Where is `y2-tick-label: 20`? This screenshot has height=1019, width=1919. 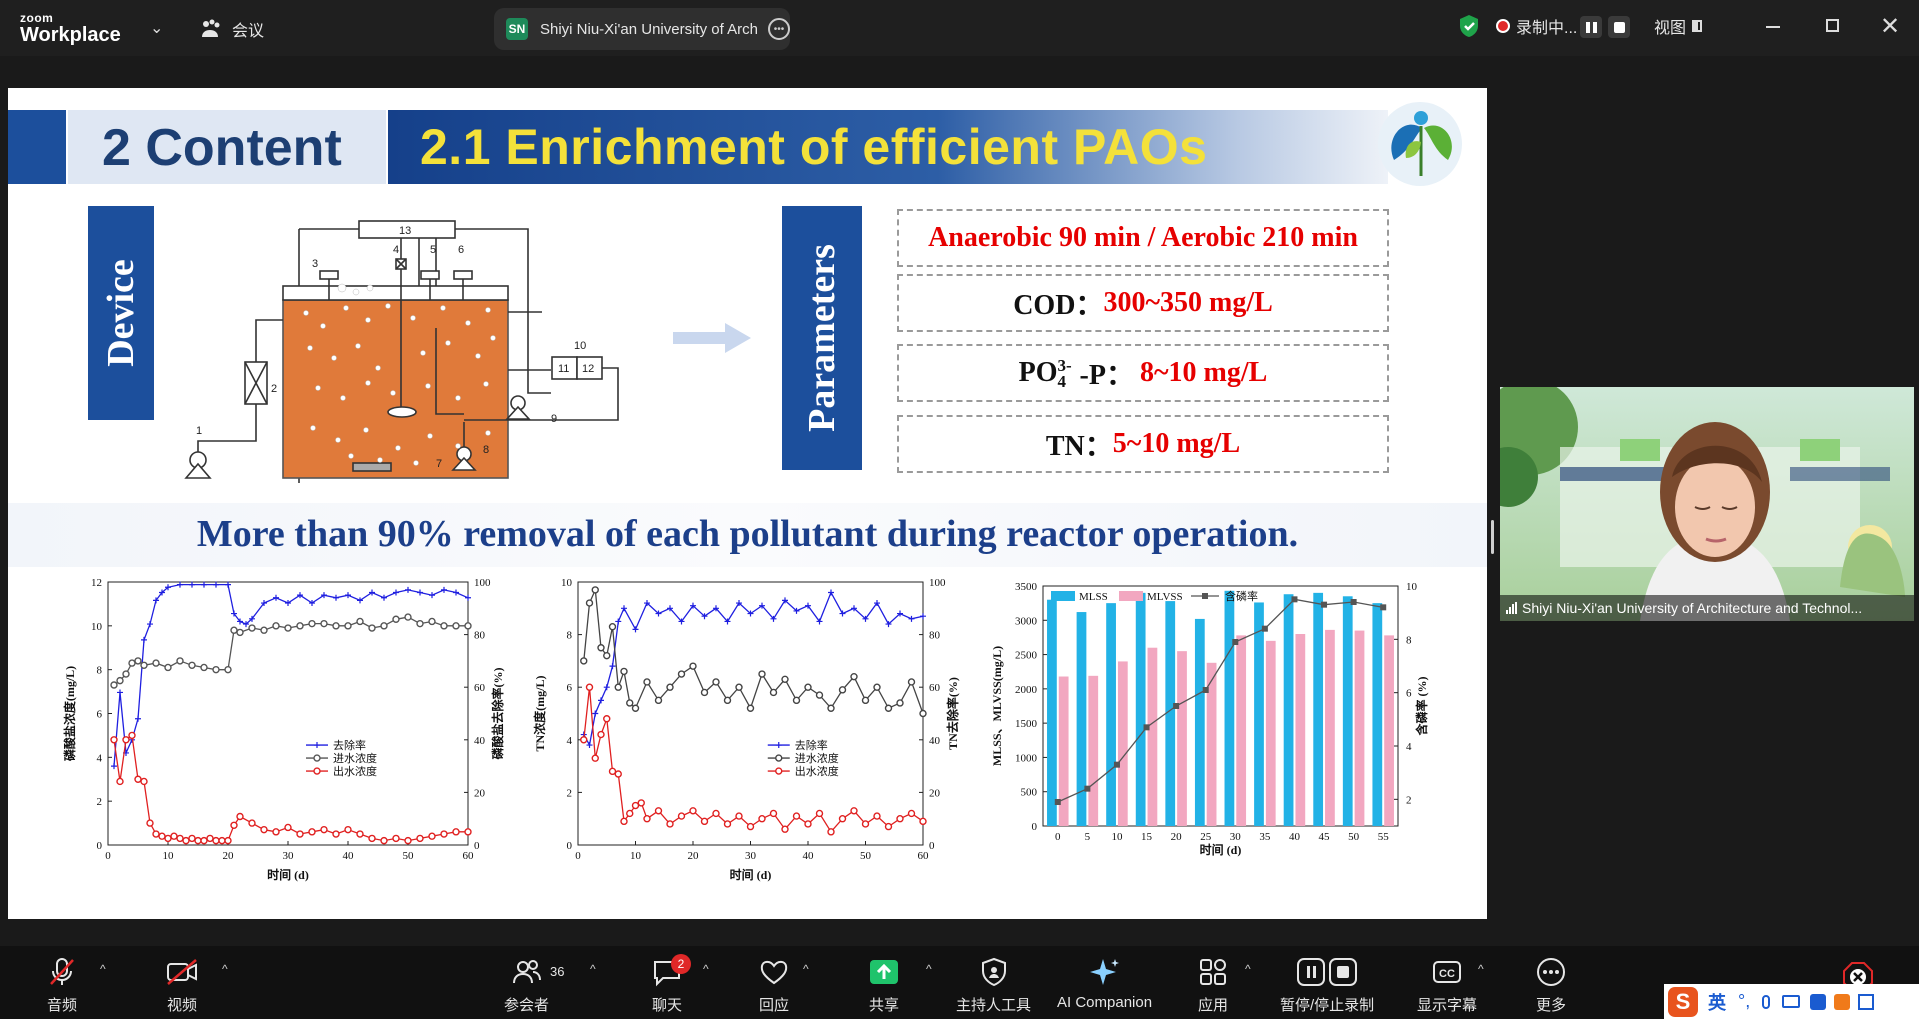 y2-tick-label: 20 is located at coordinates (935, 793).